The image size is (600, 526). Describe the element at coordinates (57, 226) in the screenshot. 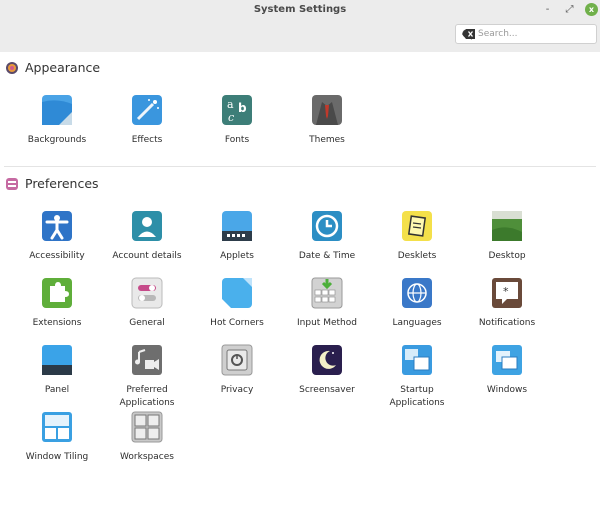

I see `accessibility-icon` at that location.